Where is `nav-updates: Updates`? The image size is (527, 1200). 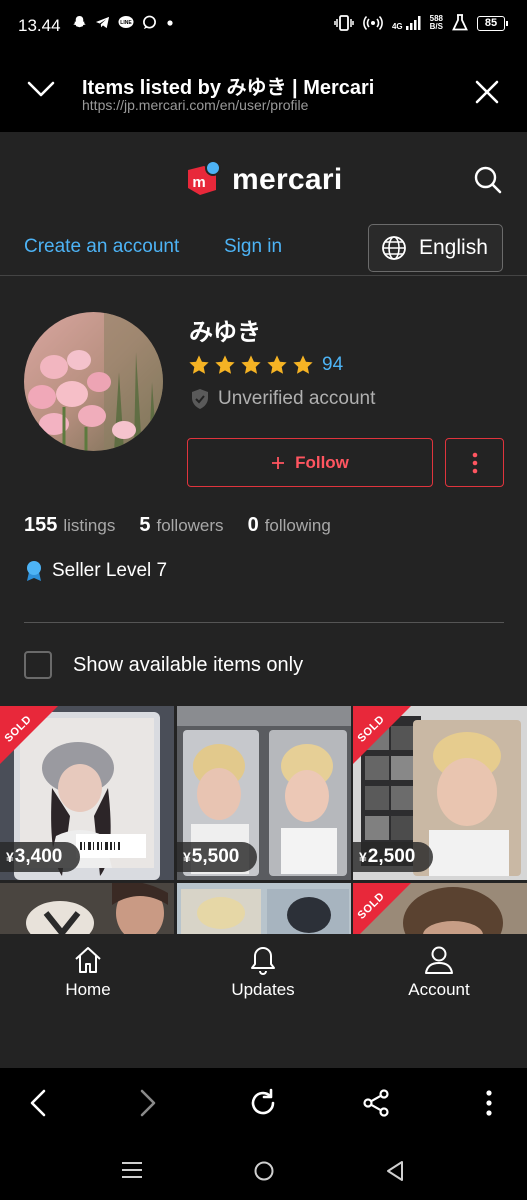
nav-updates: Updates is located at coordinates (263, 972).